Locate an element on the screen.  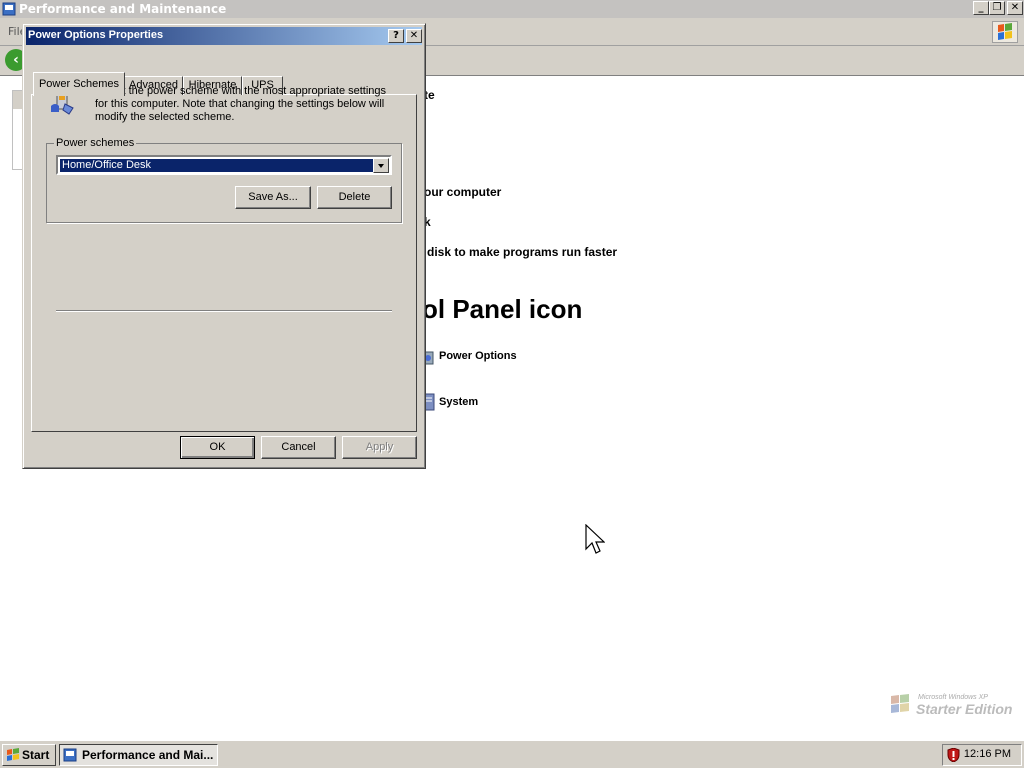
restore-button: ❐ is located at coordinates (997, 8).